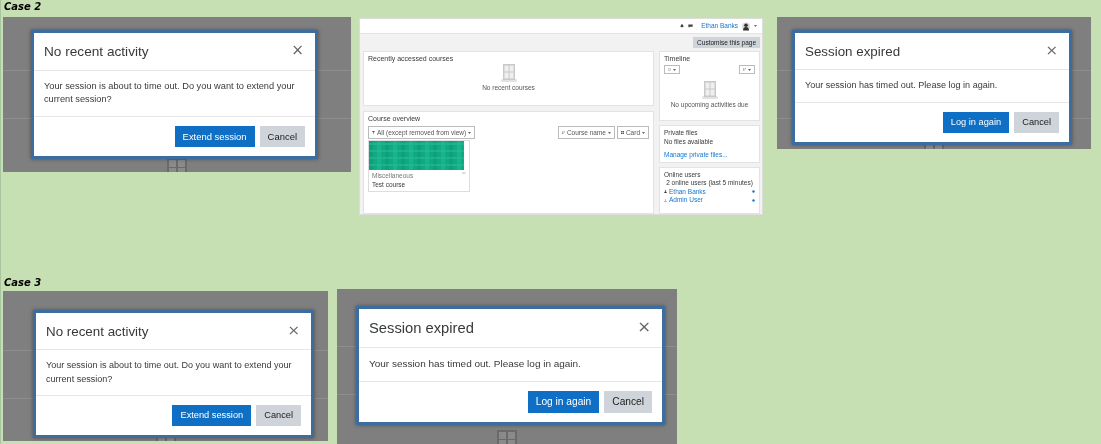 Image resolution: width=1101 pixels, height=444 pixels. I want to click on case-label: Case 2, so click(22, 7).